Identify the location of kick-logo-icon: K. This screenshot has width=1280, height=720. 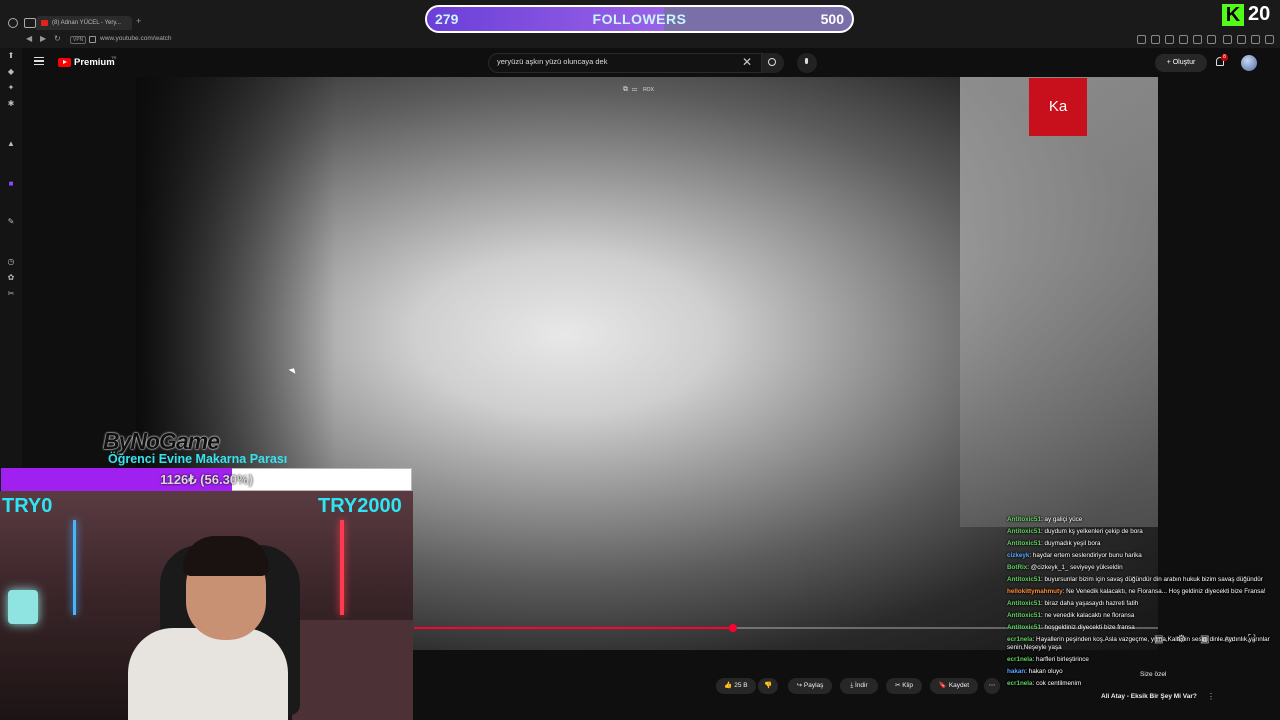
(1233, 15).